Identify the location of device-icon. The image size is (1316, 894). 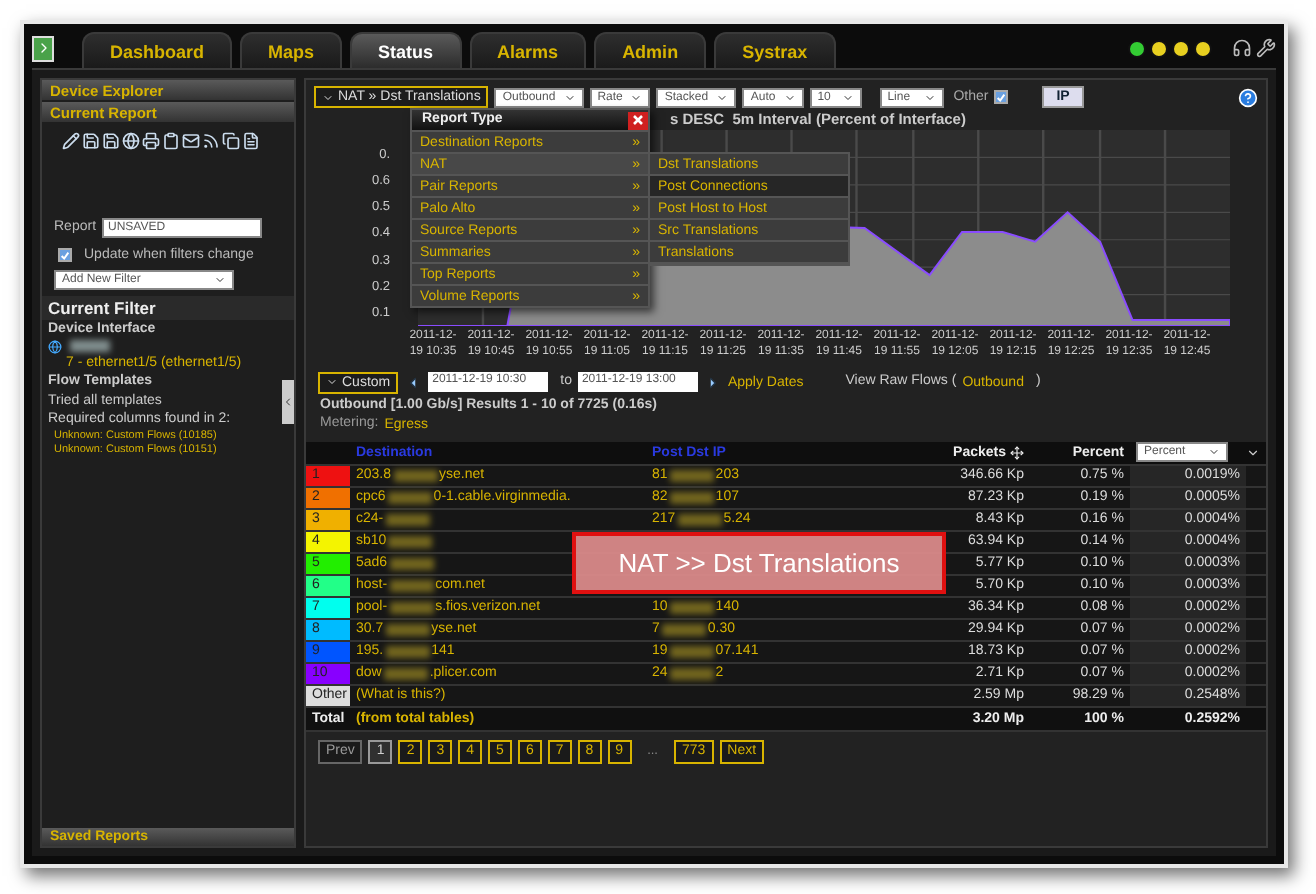
(55, 346).